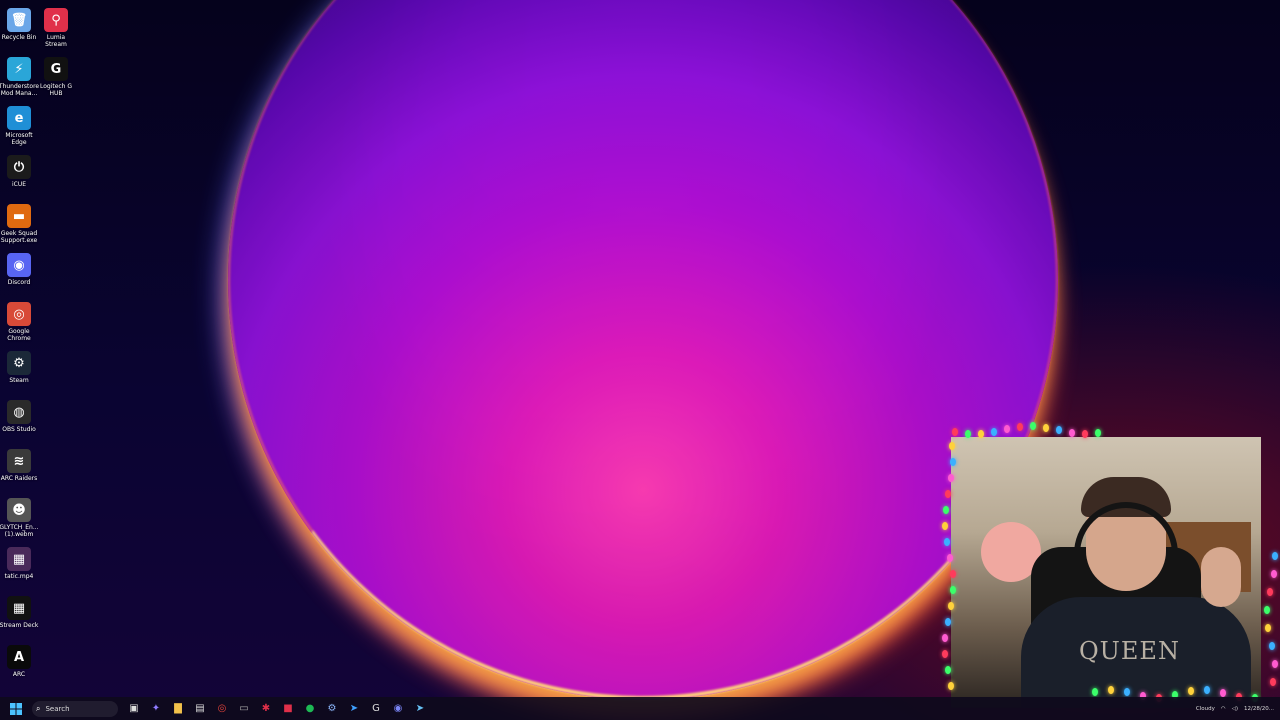  I want to click on desktop-icon-label: GLYTCH_En... (1).webm, so click(19, 531).